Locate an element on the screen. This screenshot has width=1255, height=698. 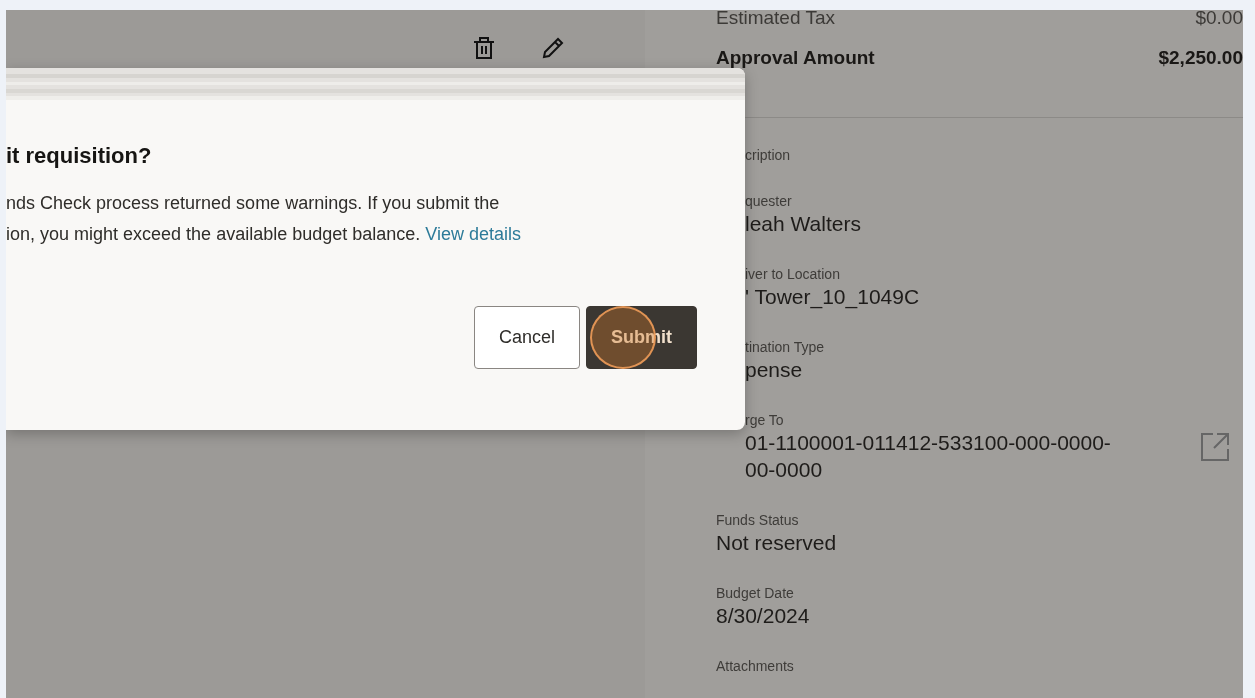
pencil-icon is located at coordinates (553, 48).